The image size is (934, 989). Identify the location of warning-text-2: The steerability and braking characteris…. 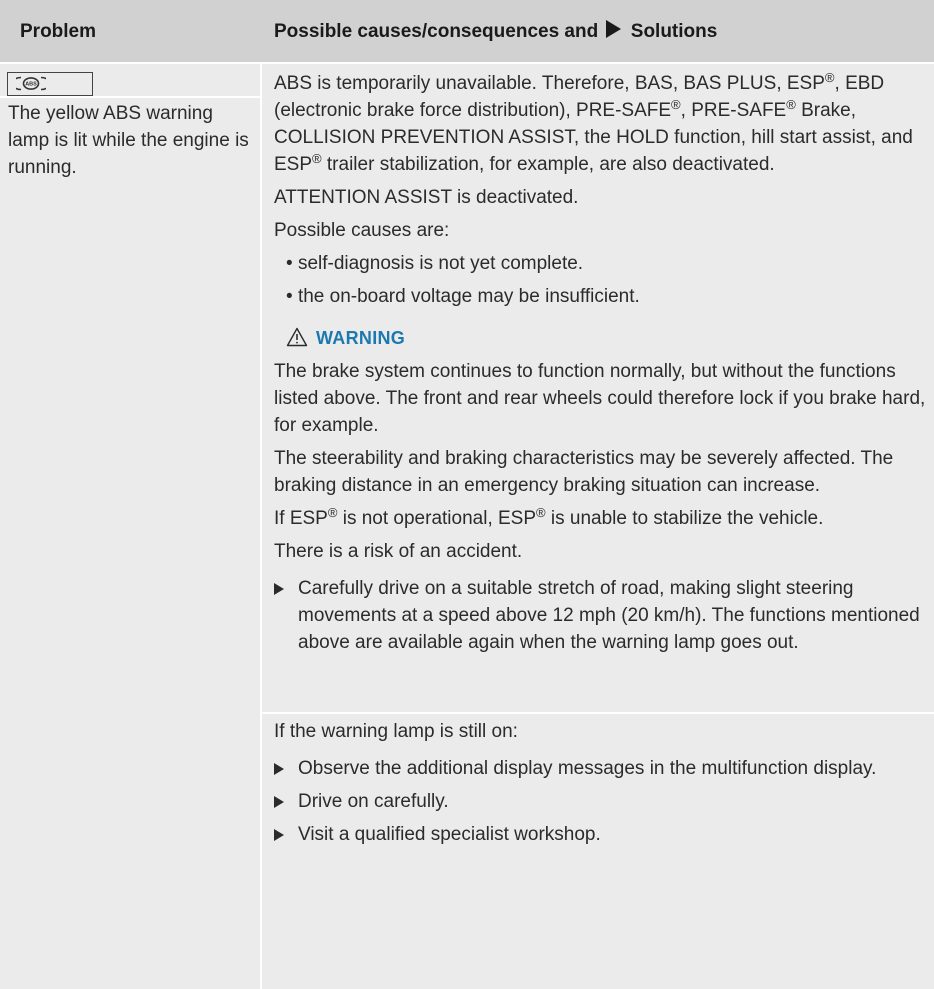
(584, 472).